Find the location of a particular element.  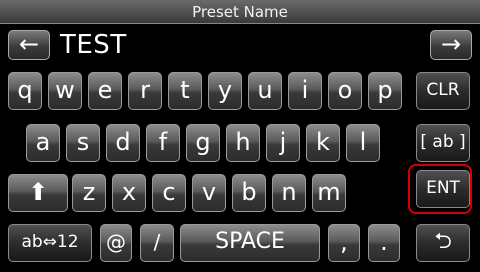

key-u: u is located at coordinates (265, 91).